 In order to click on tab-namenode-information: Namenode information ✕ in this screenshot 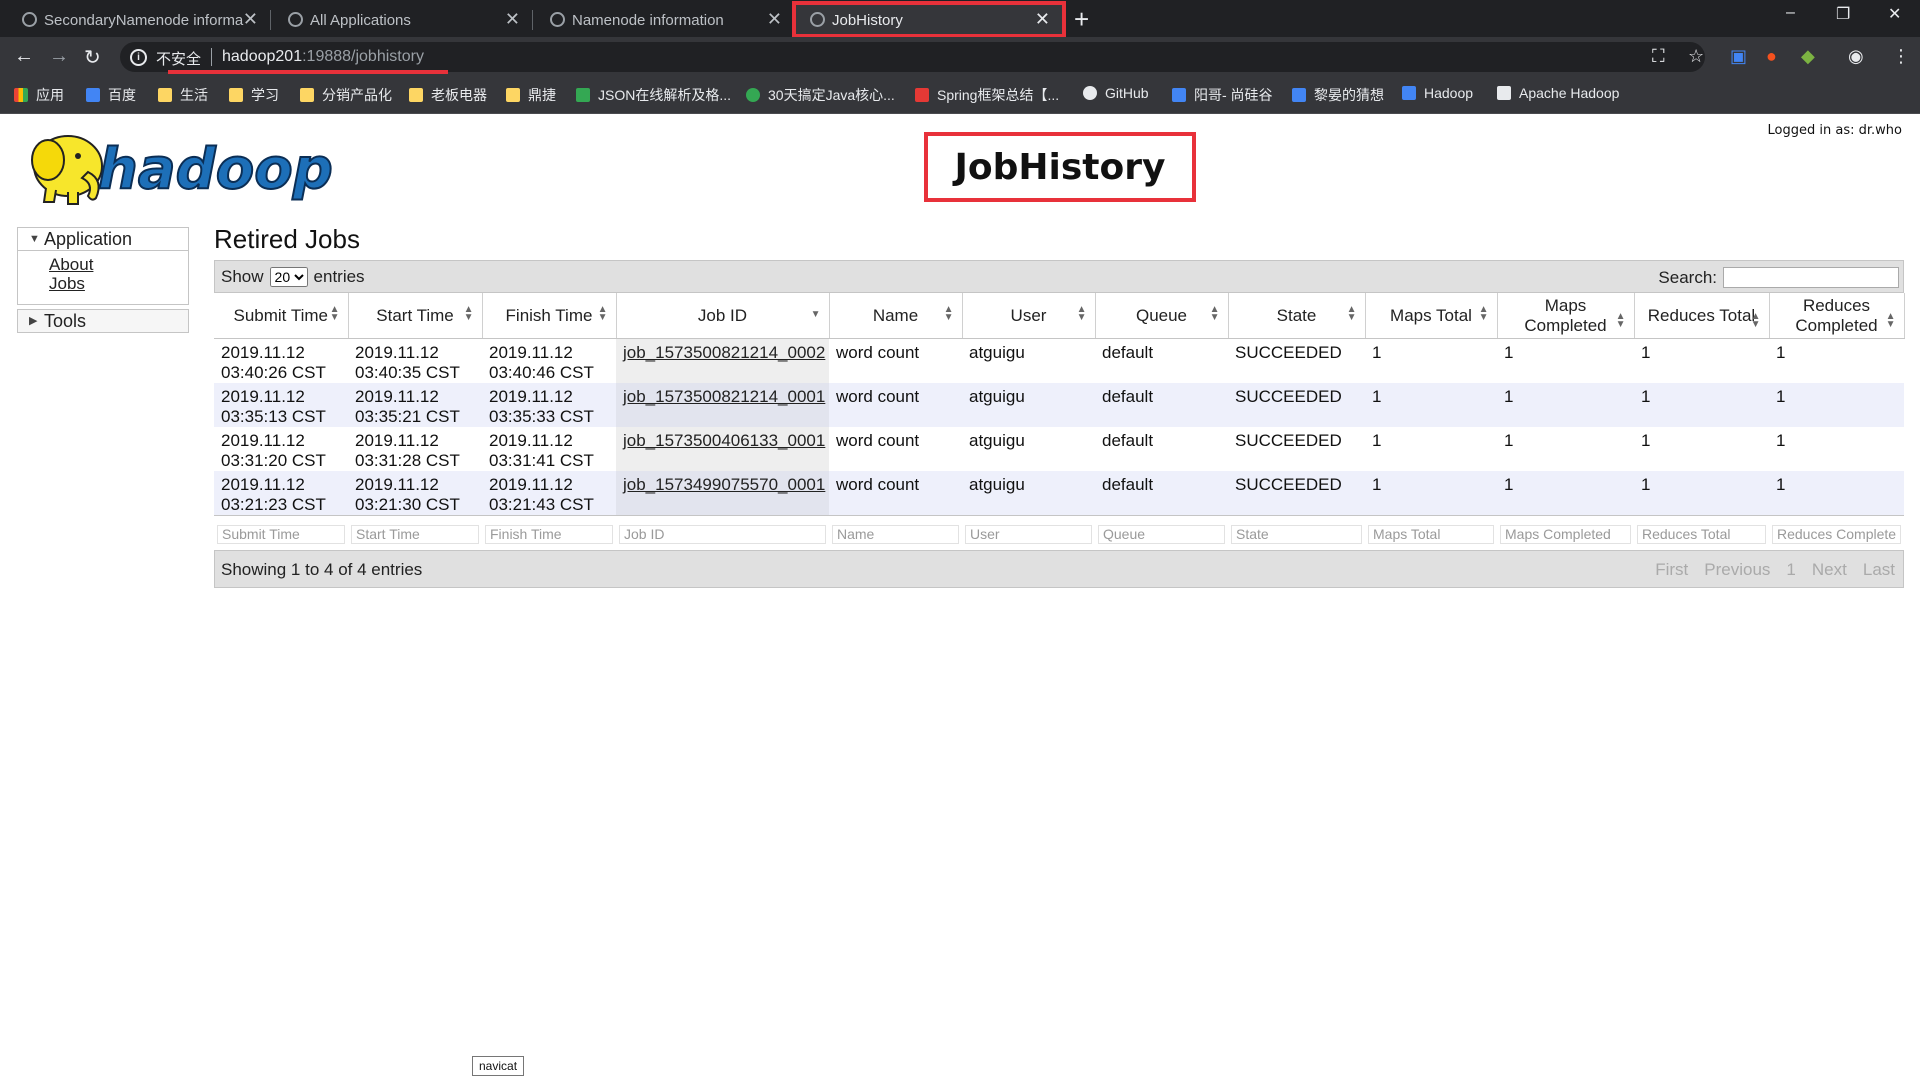, I will do `click(663, 20)`.